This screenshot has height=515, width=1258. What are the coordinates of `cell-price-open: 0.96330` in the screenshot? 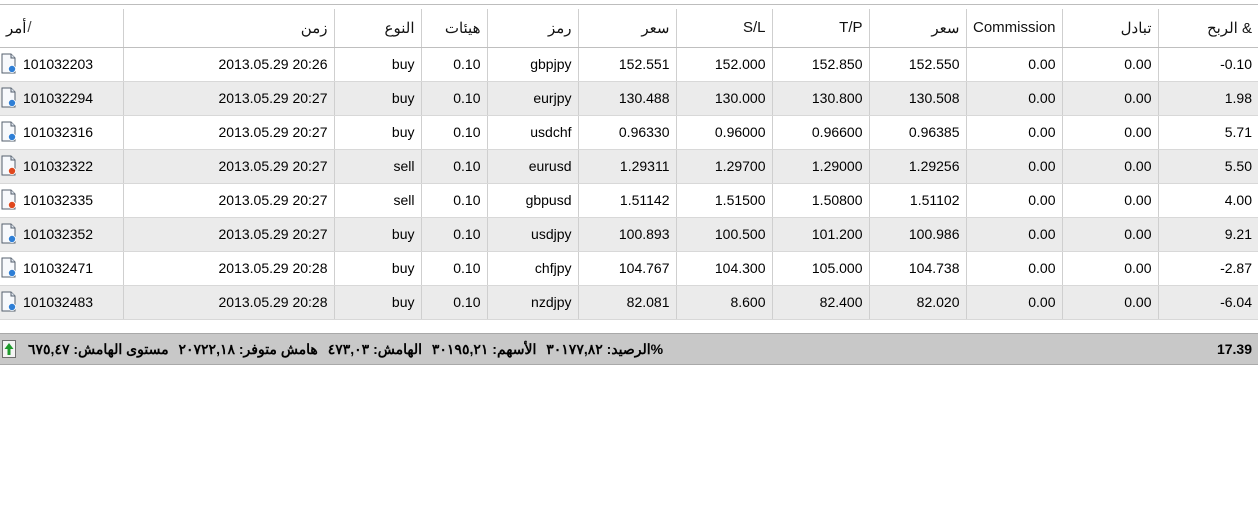 It's located at (627, 132).